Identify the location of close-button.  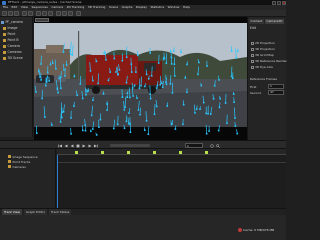
(284, 2).